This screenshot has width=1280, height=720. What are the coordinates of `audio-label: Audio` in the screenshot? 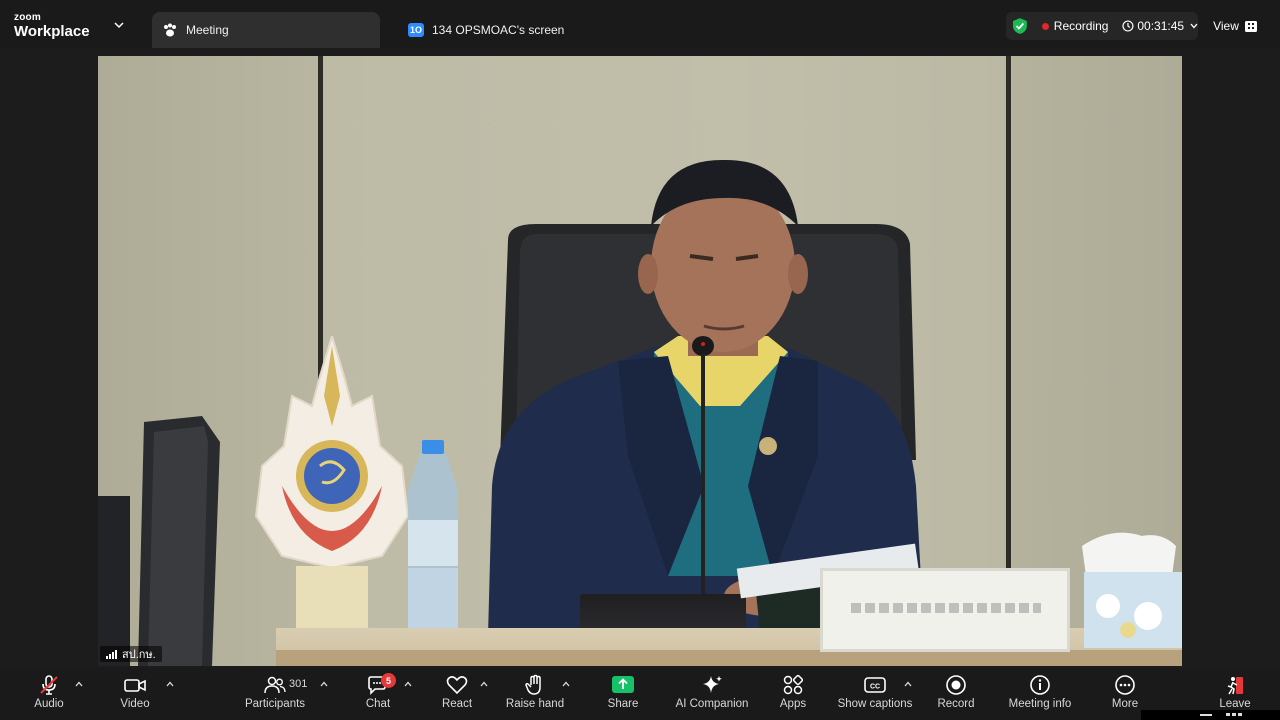 It's located at (49, 704).